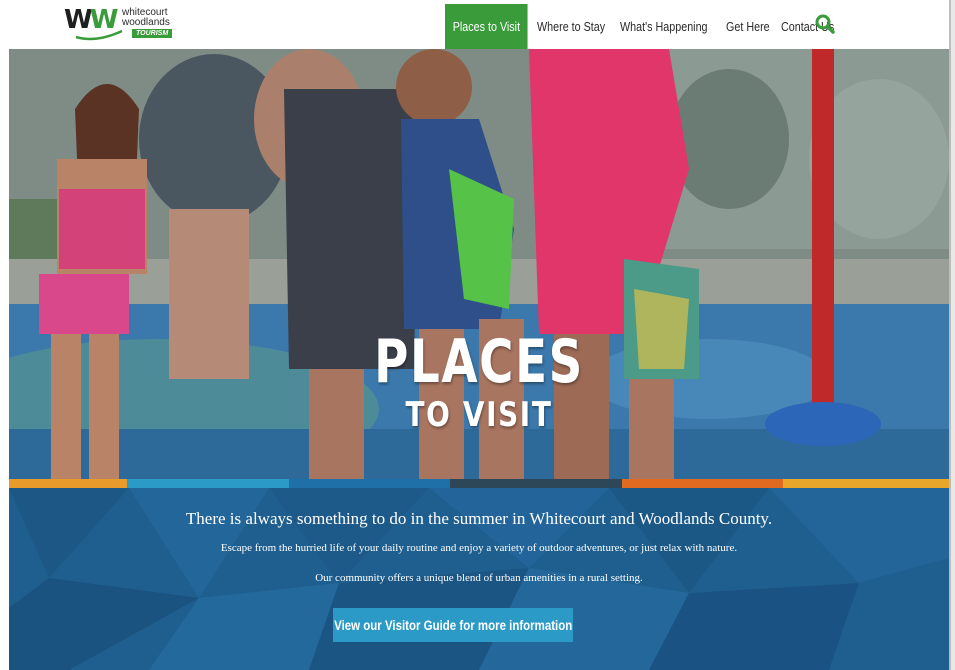 This screenshot has width=955, height=670. What do you see at coordinates (486, 26) in the screenshot?
I see `nav-places-to-visit: Places to Visit` at bounding box center [486, 26].